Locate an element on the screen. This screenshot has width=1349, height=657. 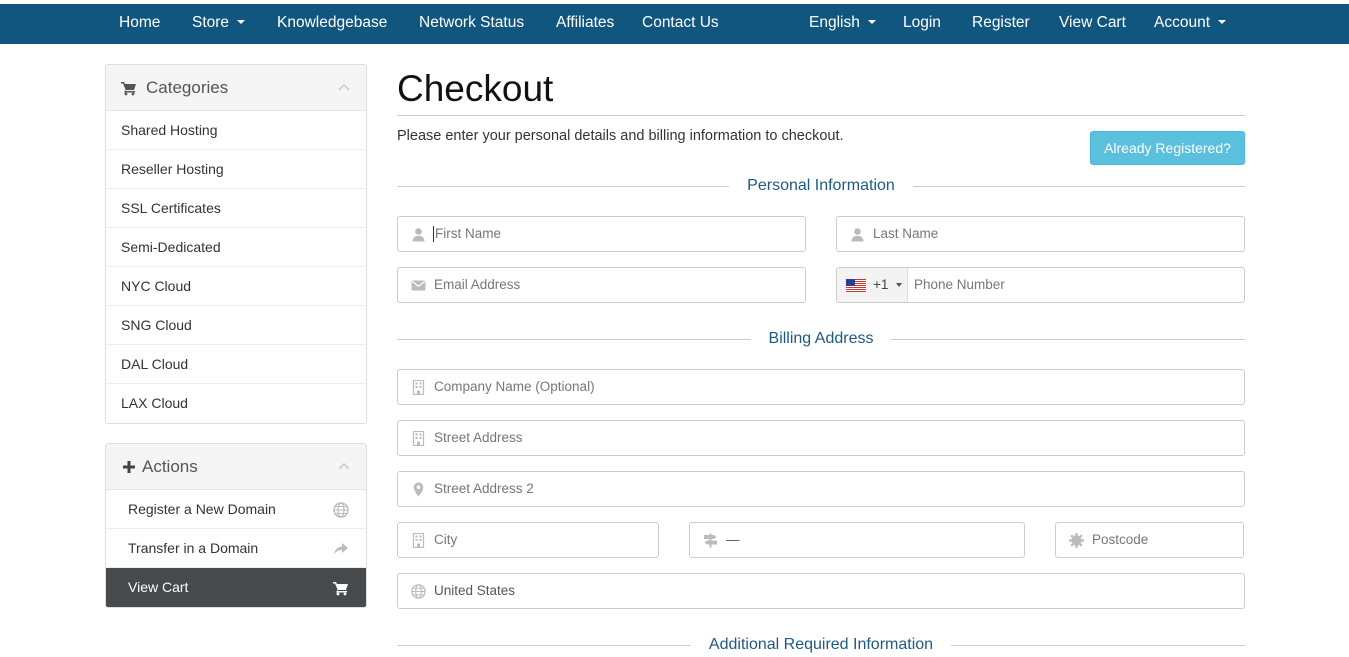
company-placeholder: Company Name (Optional) is located at coordinates (514, 386).